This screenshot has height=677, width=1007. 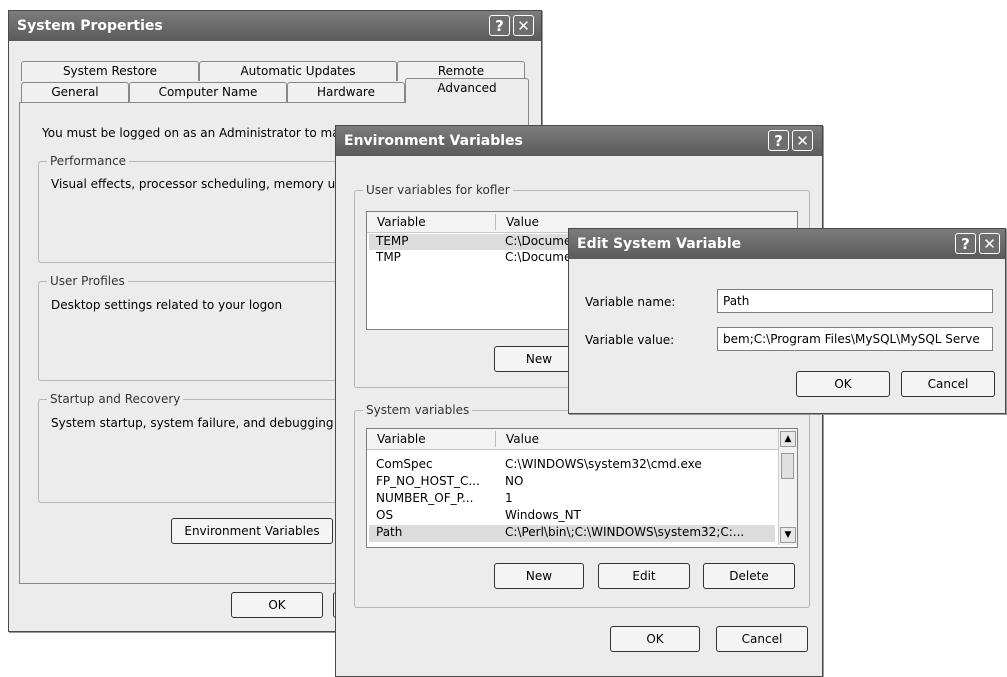 What do you see at coordinates (659, 244) in the screenshot?
I see `window-title: Edit System Variable` at bounding box center [659, 244].